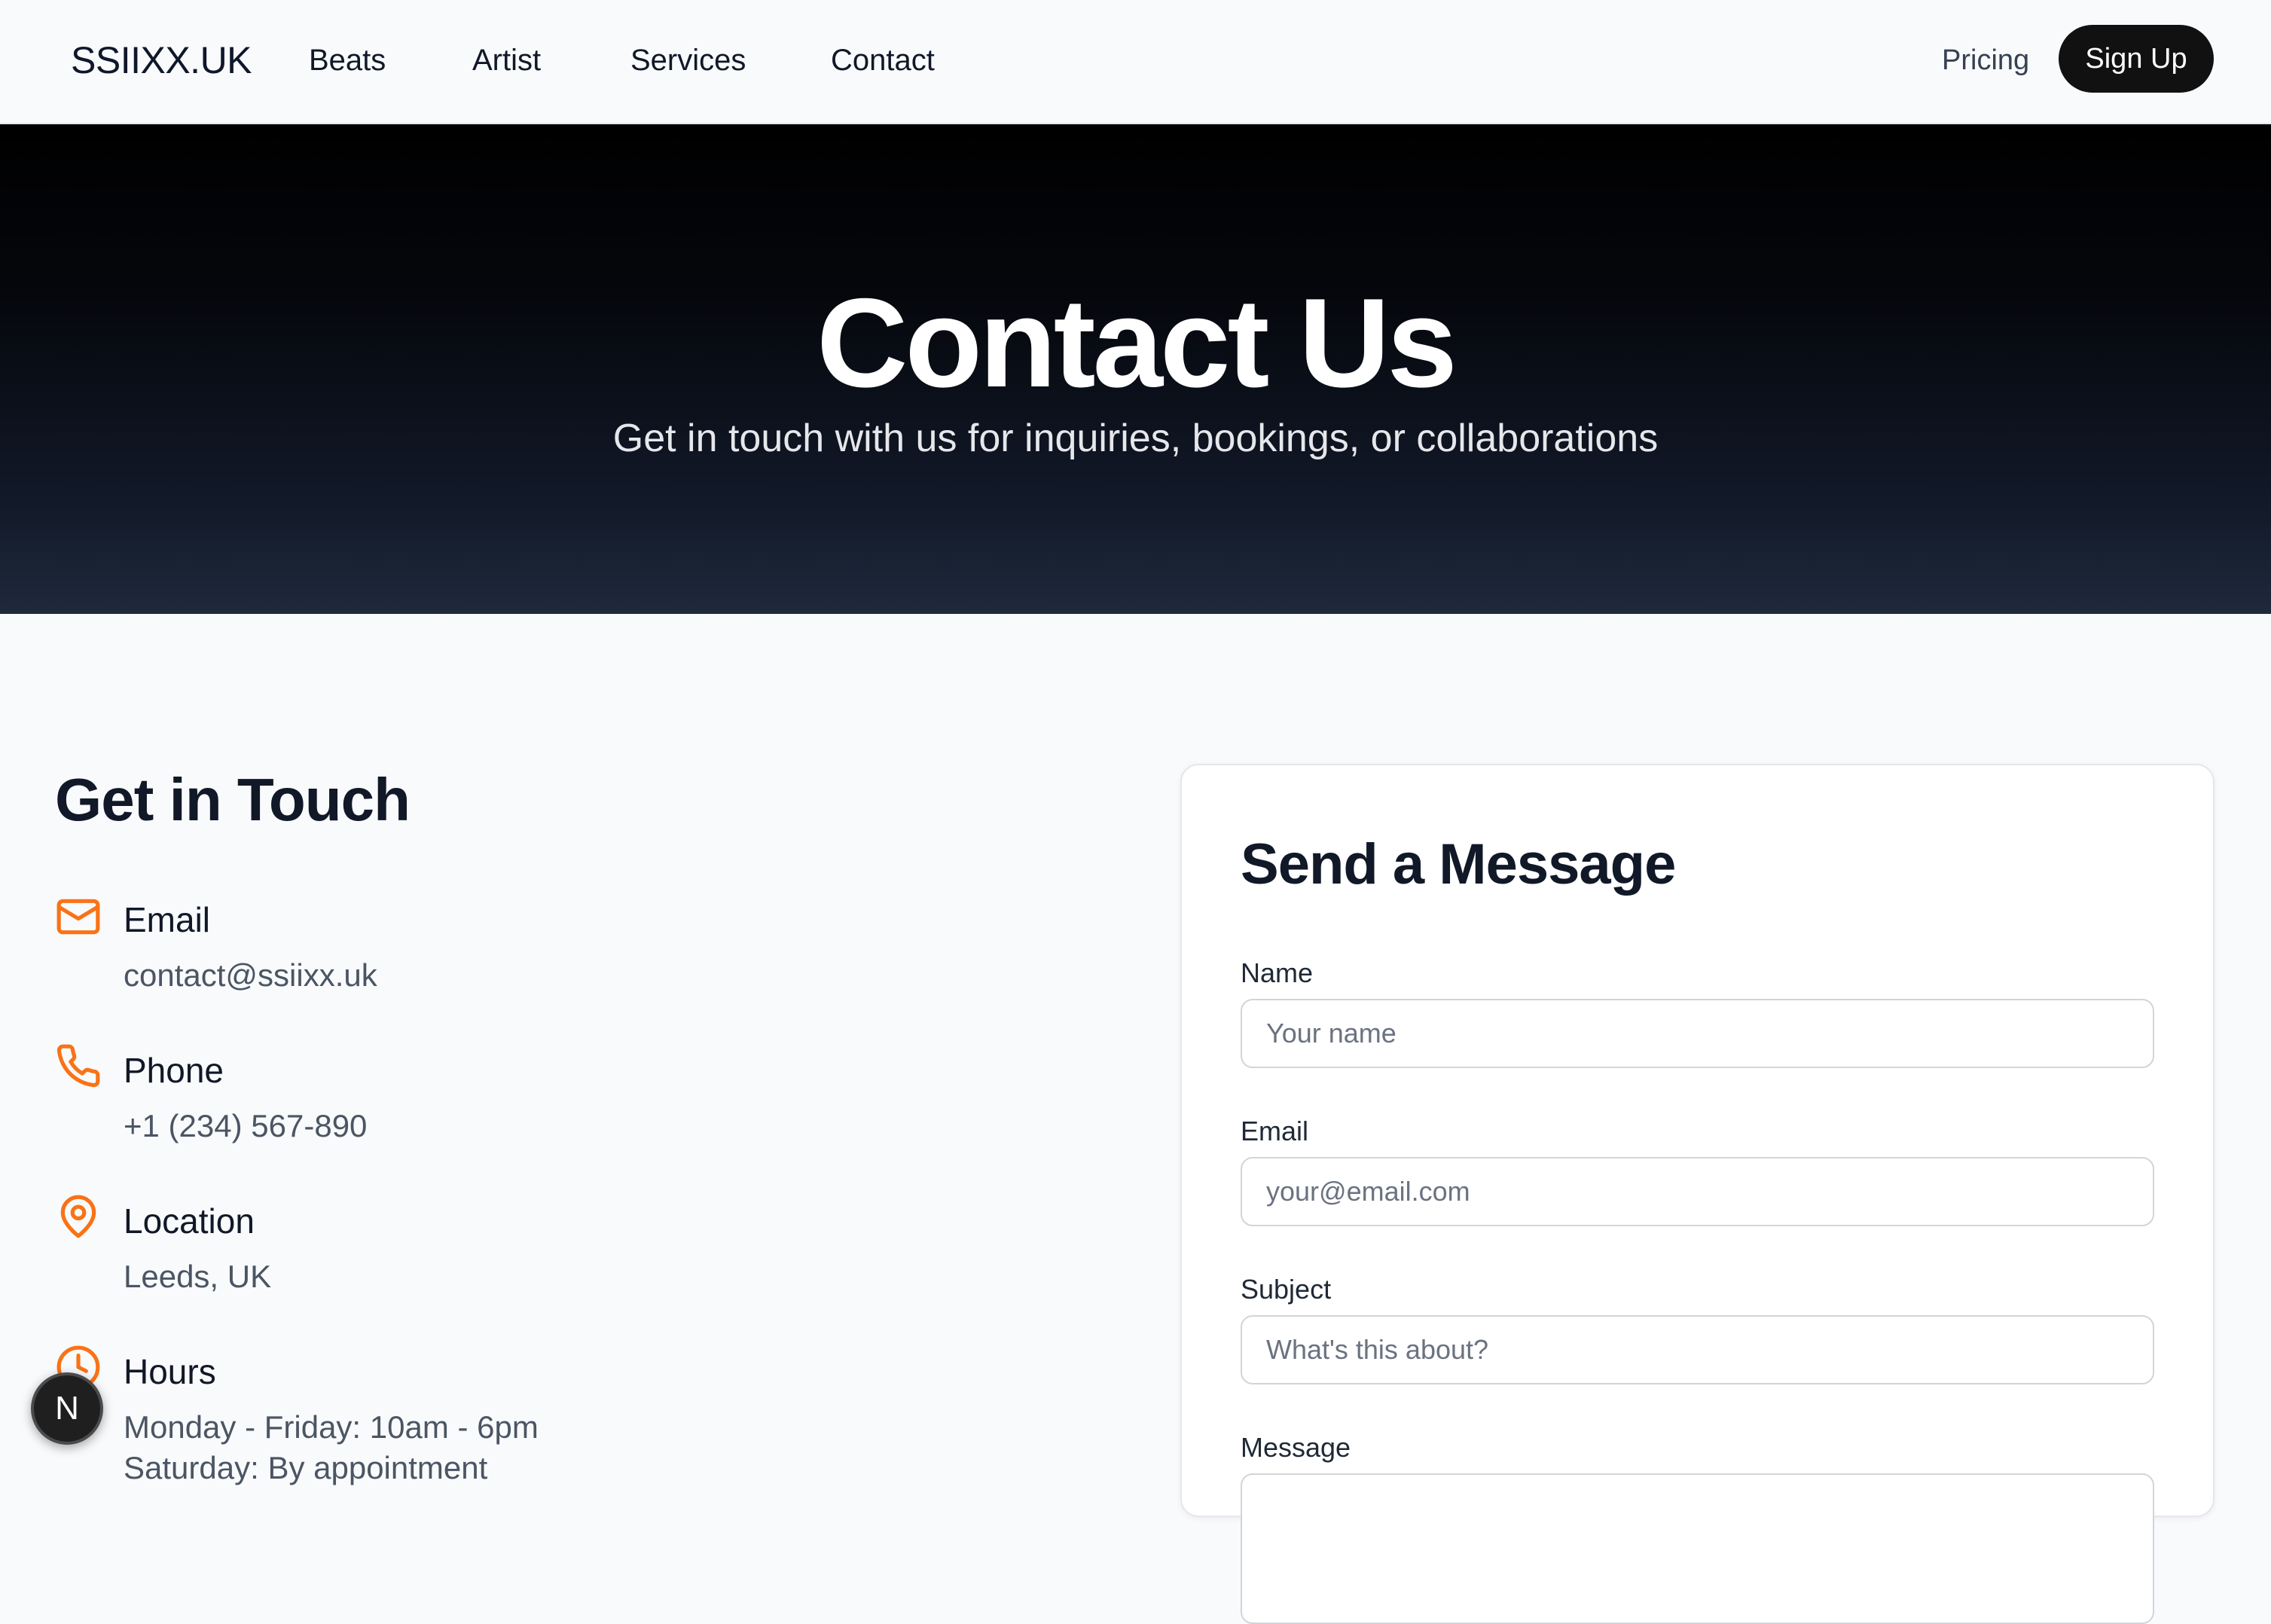 This screenshot has height=1624, width=2271. I want to click on next-dev-badge: N, so click(67, 1409).